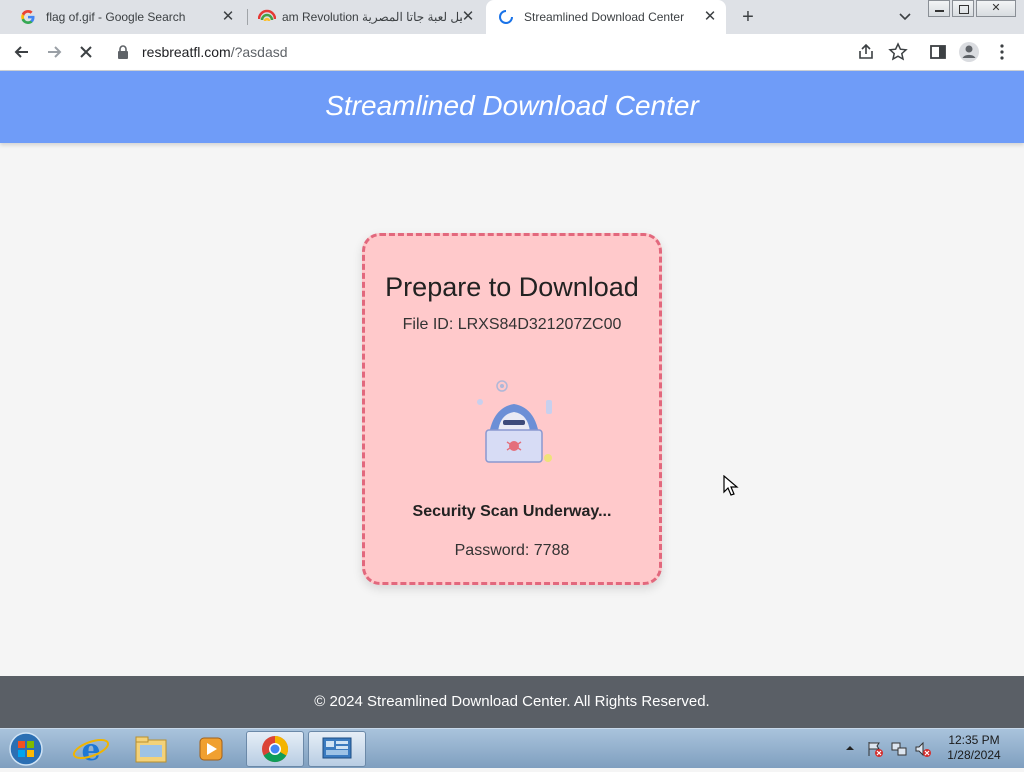 This screenshot has height=772, width=1024. I want to click on media-player-icon, so click(211, 749).